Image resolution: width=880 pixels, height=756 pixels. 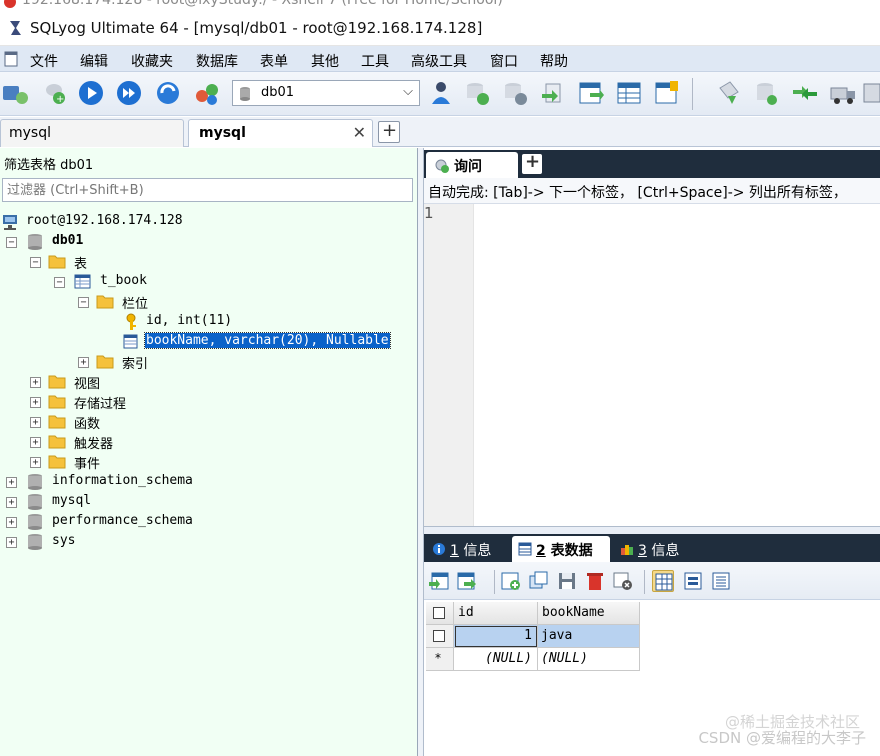 I want to click on cancel-changes-button, so click(x=623, y=581).